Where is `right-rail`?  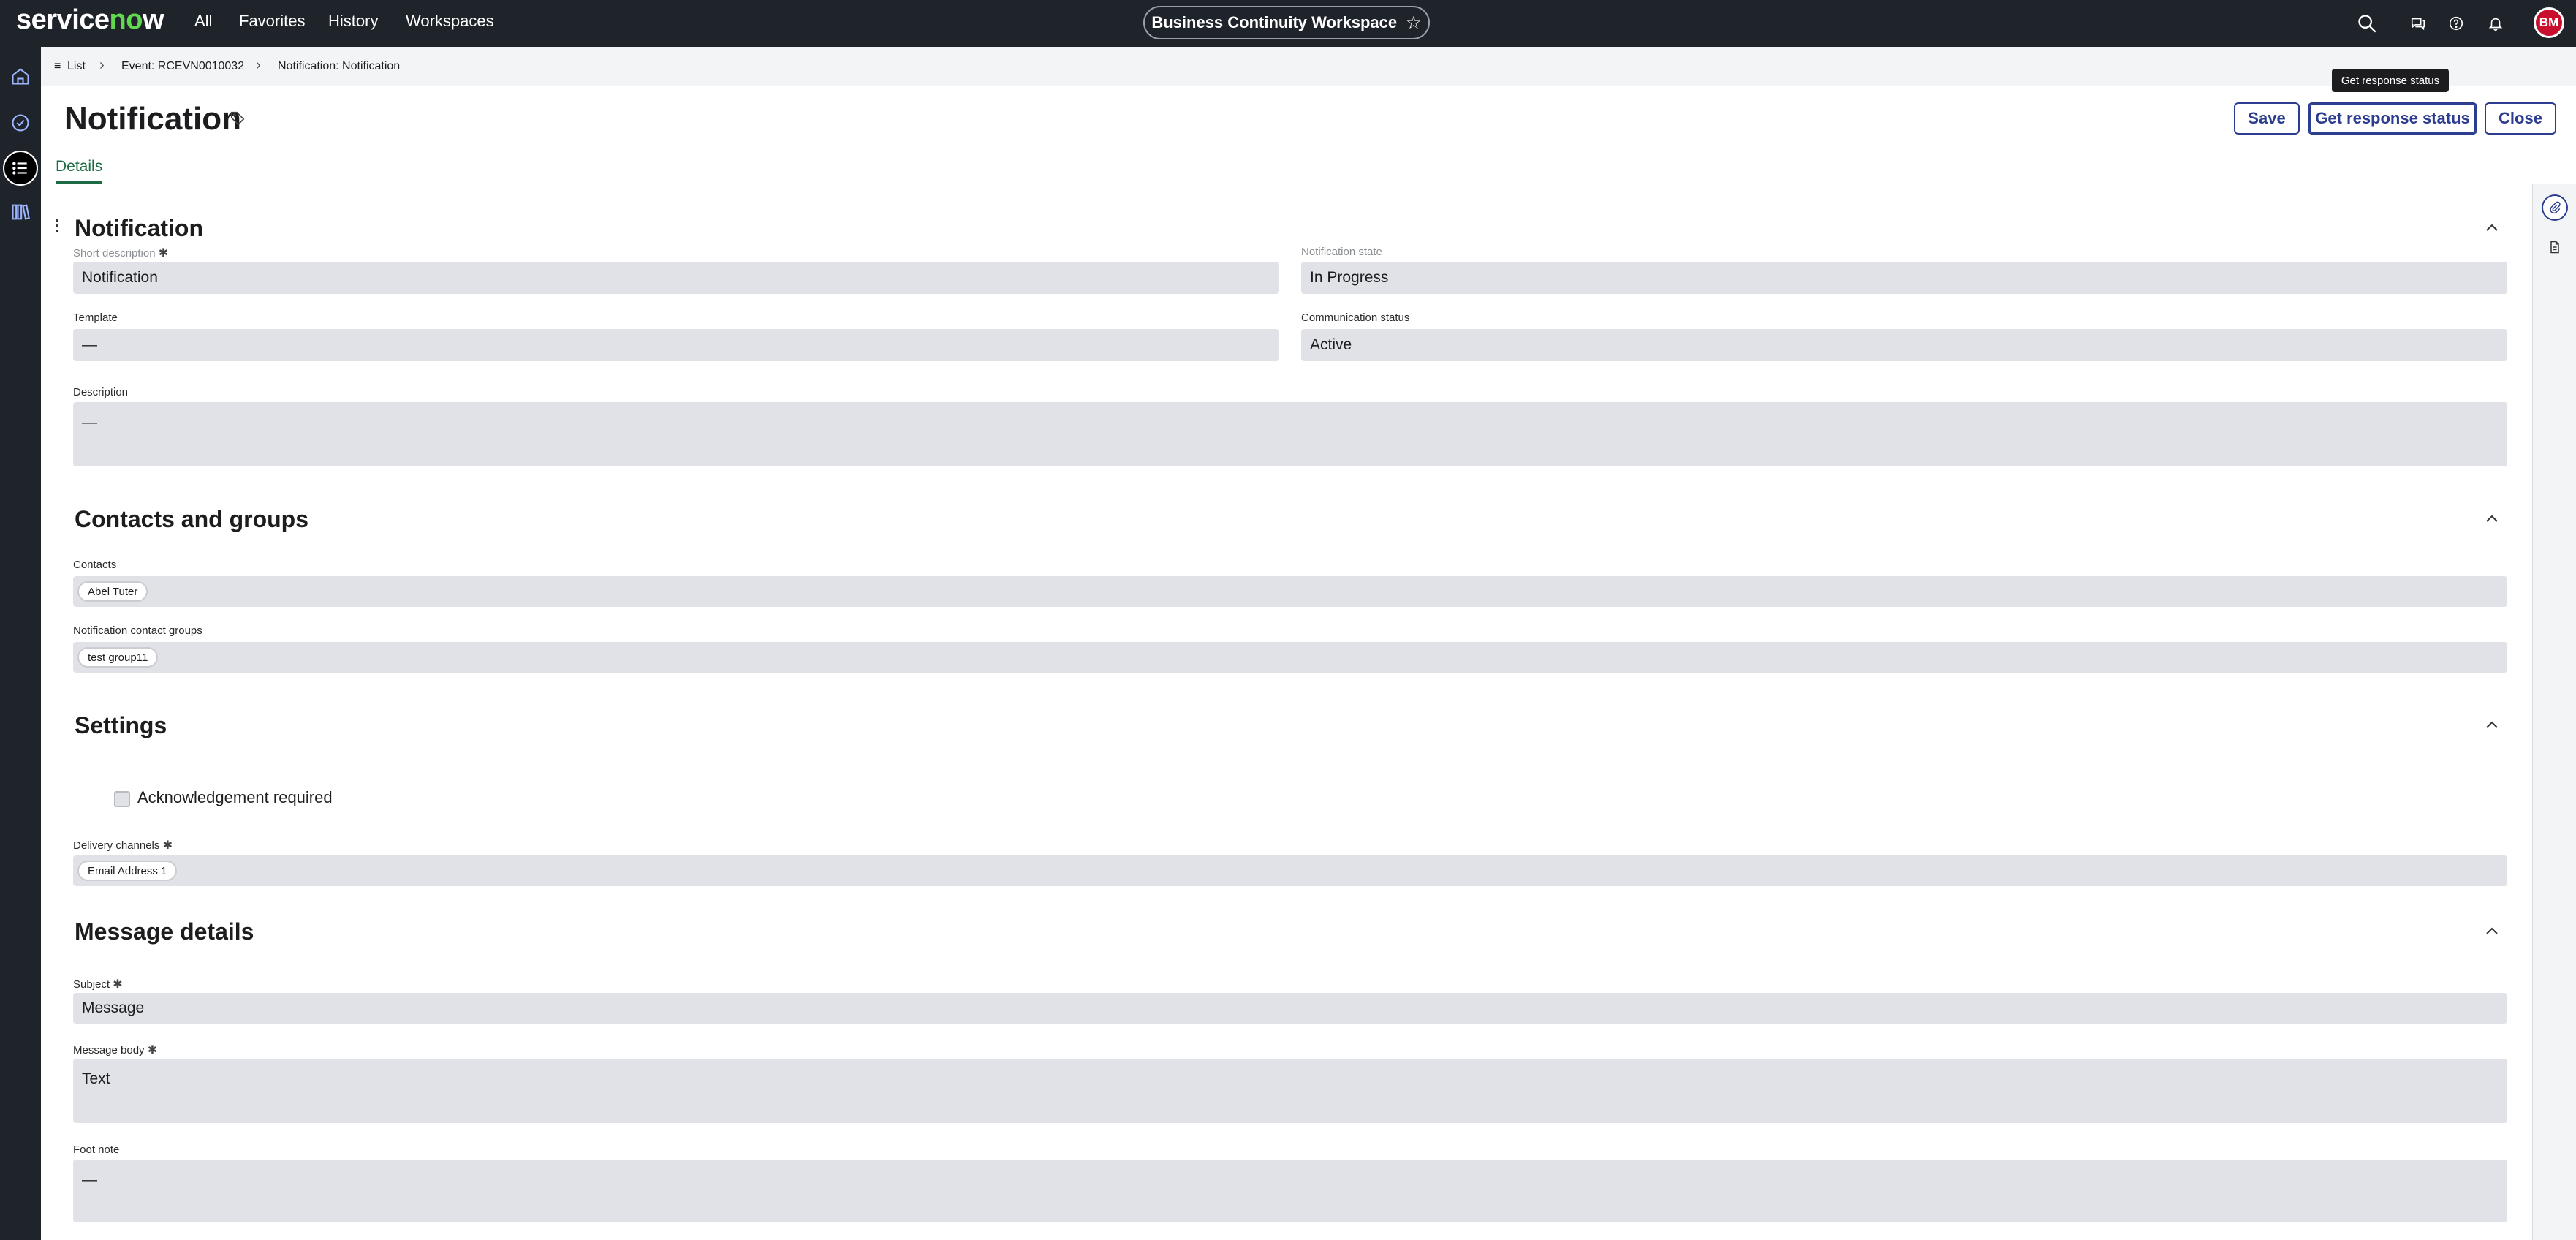 right-rail is located at coordinates (2554, 712).